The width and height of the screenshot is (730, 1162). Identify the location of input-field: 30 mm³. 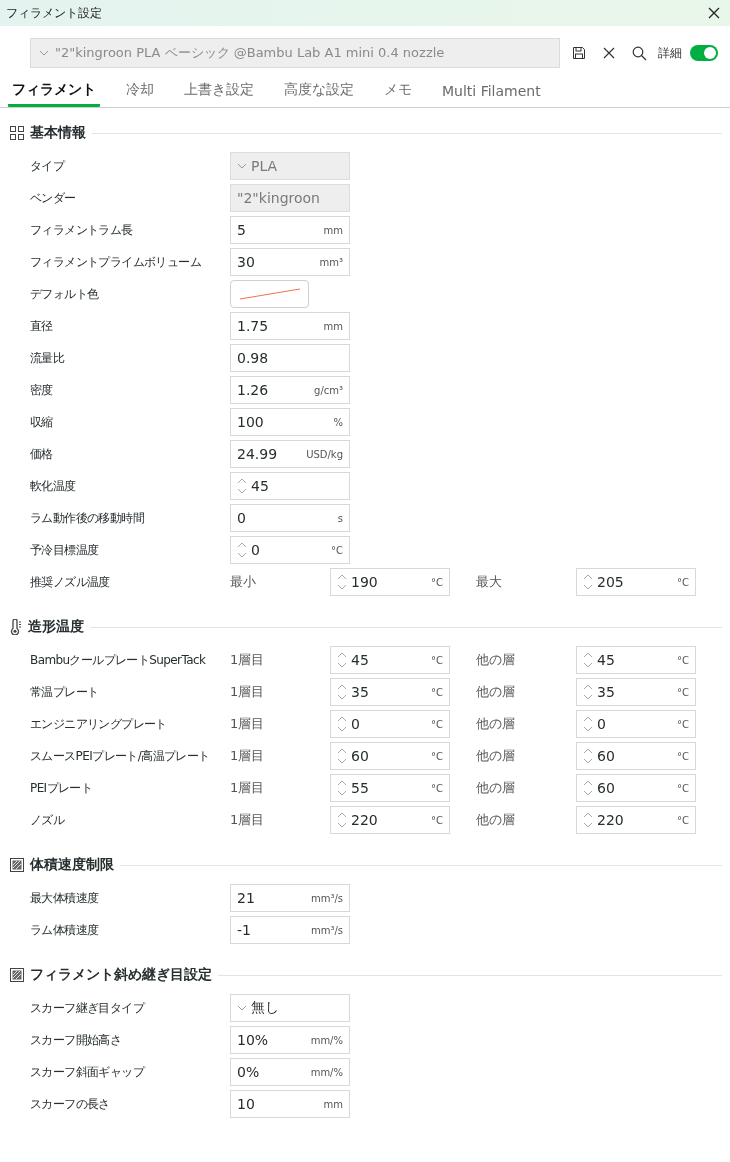
(290, 262).